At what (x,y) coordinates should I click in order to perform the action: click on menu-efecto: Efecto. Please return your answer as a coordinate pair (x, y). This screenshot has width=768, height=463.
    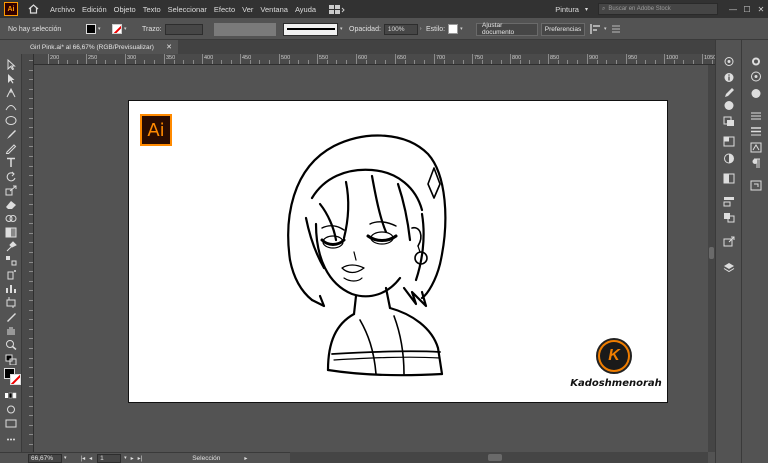
    Looking at the image, I should click on (224, 9).